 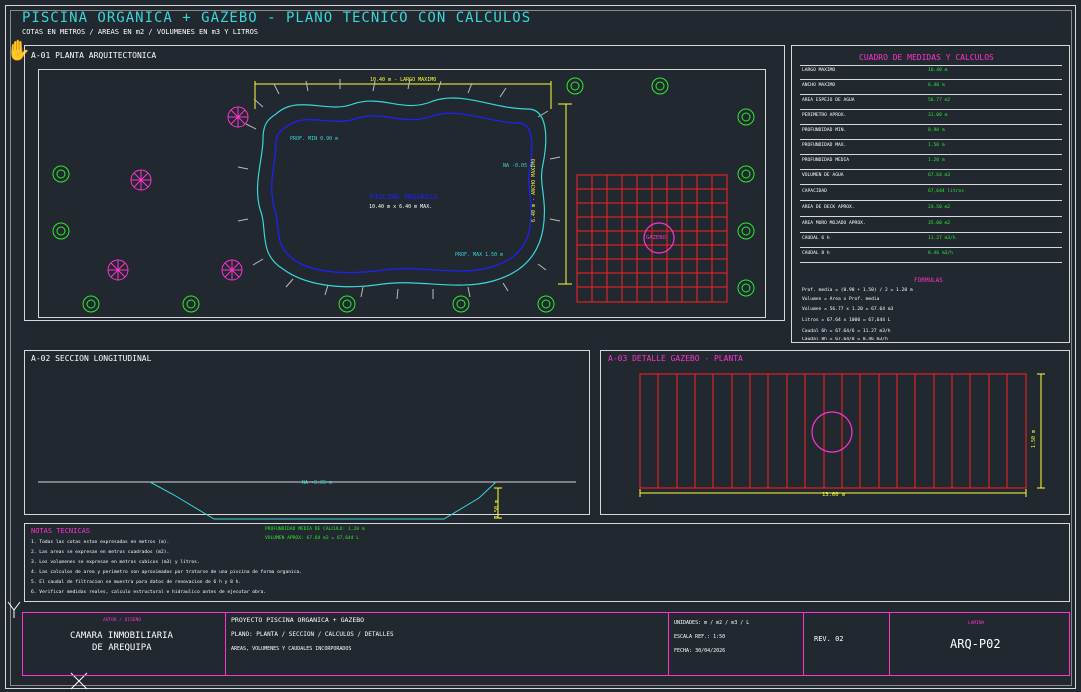 I want to click on dimension-lines, so click(x=413, y=183).